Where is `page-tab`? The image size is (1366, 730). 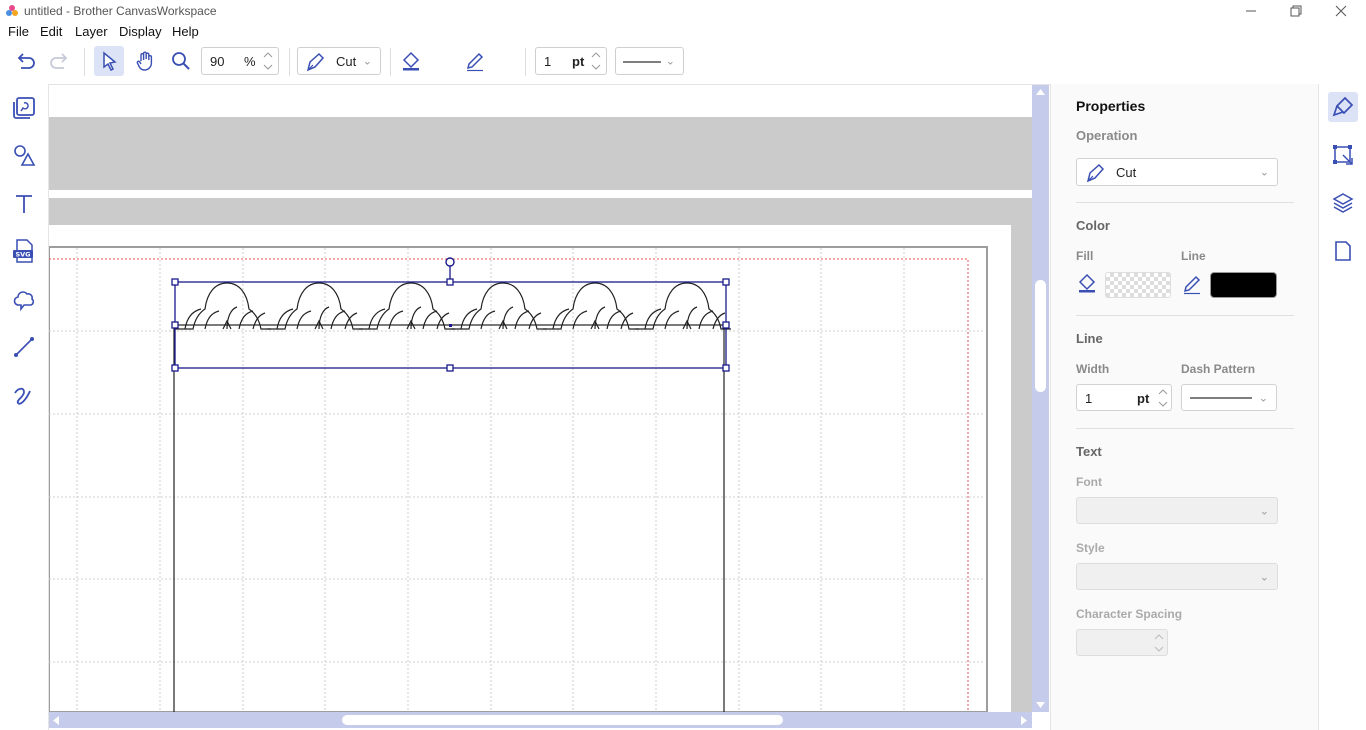
page-tab is located at coordinates (1343, 251).